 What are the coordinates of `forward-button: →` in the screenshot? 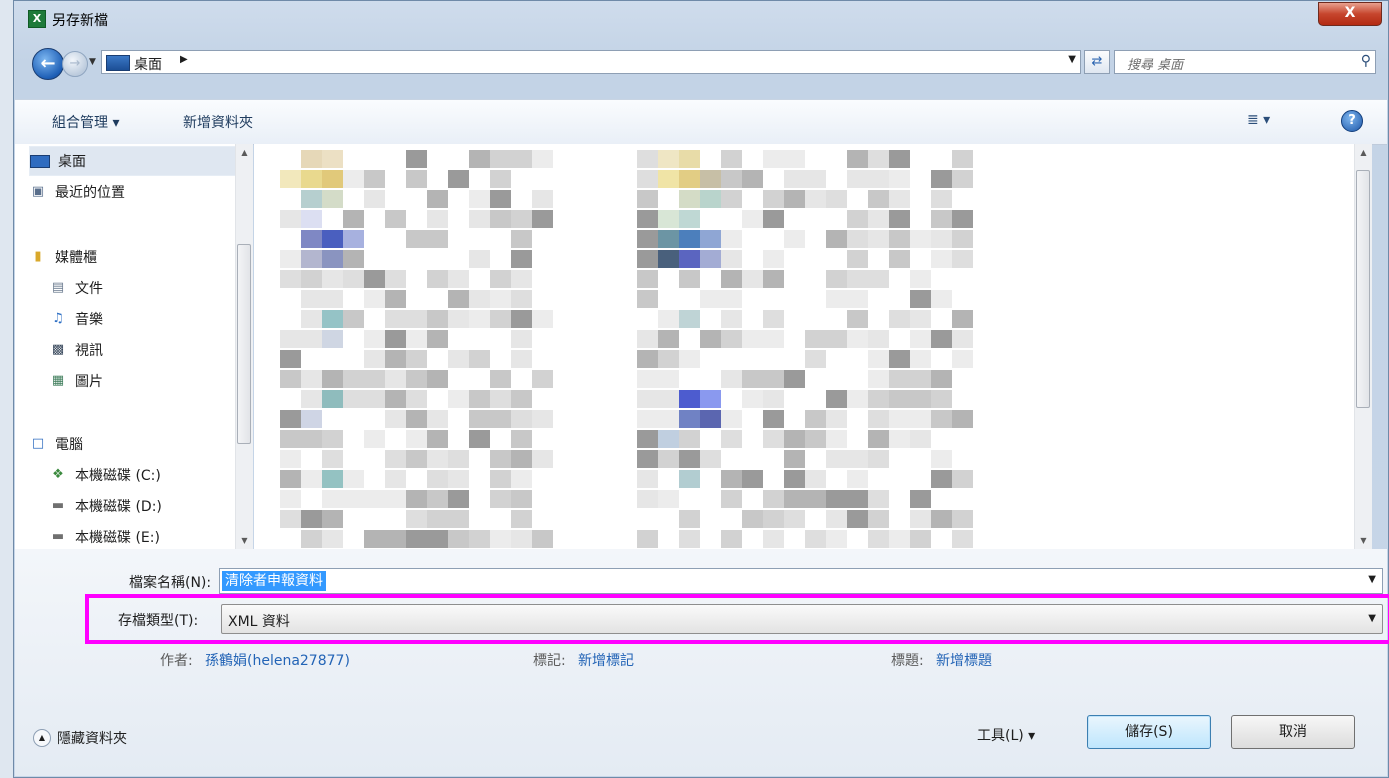 It's located at (75, 64).